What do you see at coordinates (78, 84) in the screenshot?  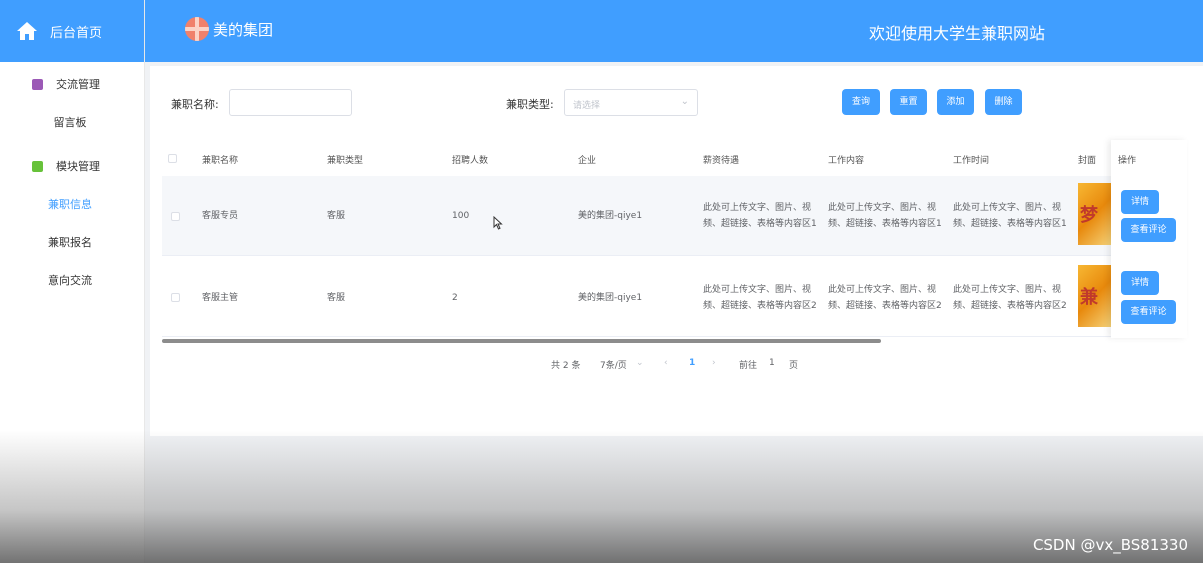 I see `sidebar-group-label: 交流管理` at bounding box center [78, 84].